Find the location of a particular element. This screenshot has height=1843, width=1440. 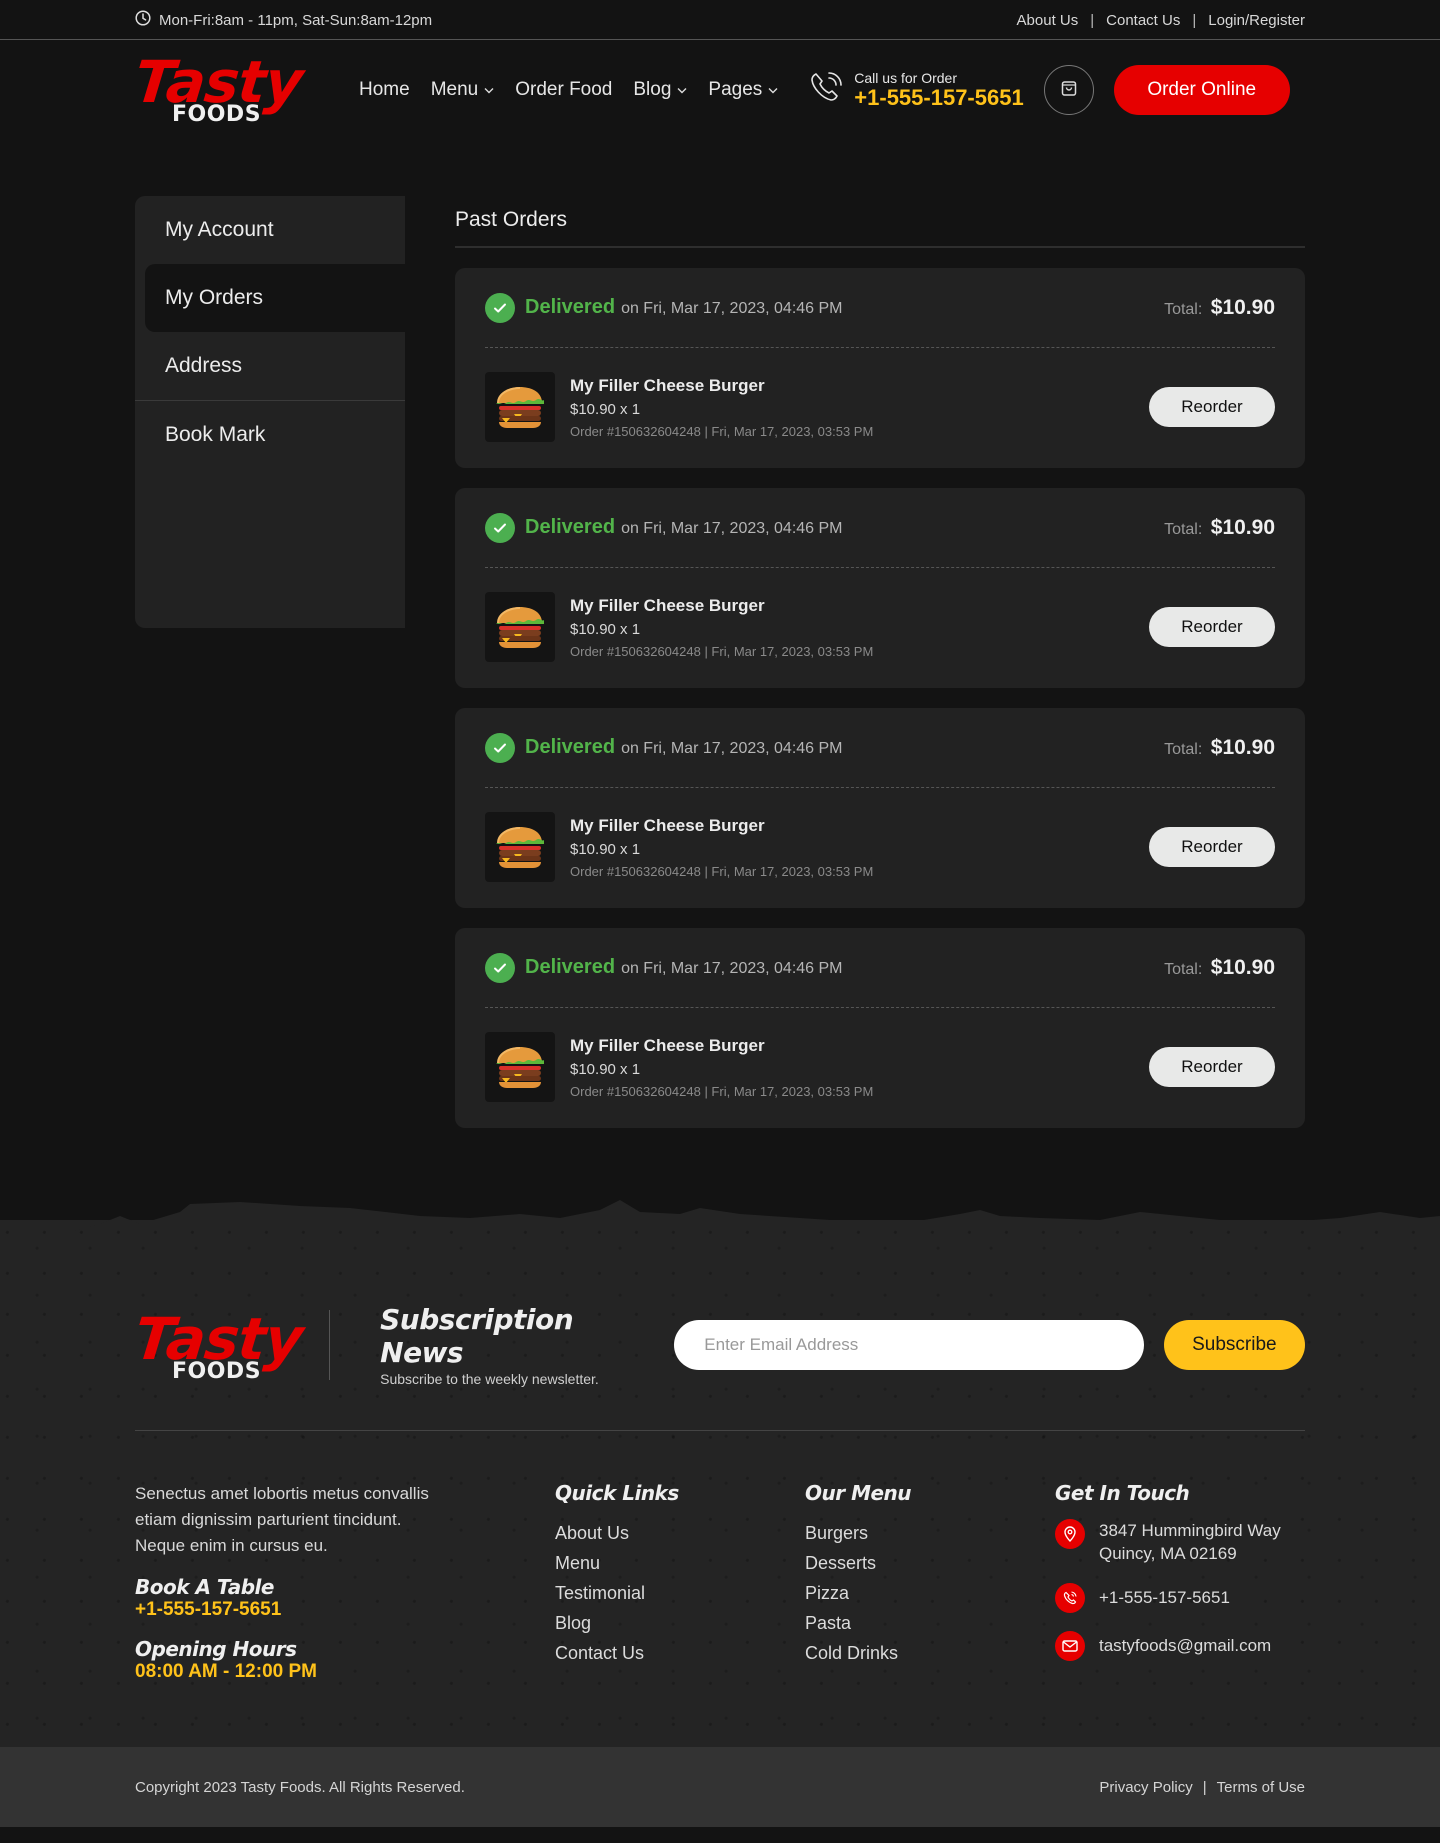

call-number: +1-555-157-5651 is located at coordinates (938, 98).